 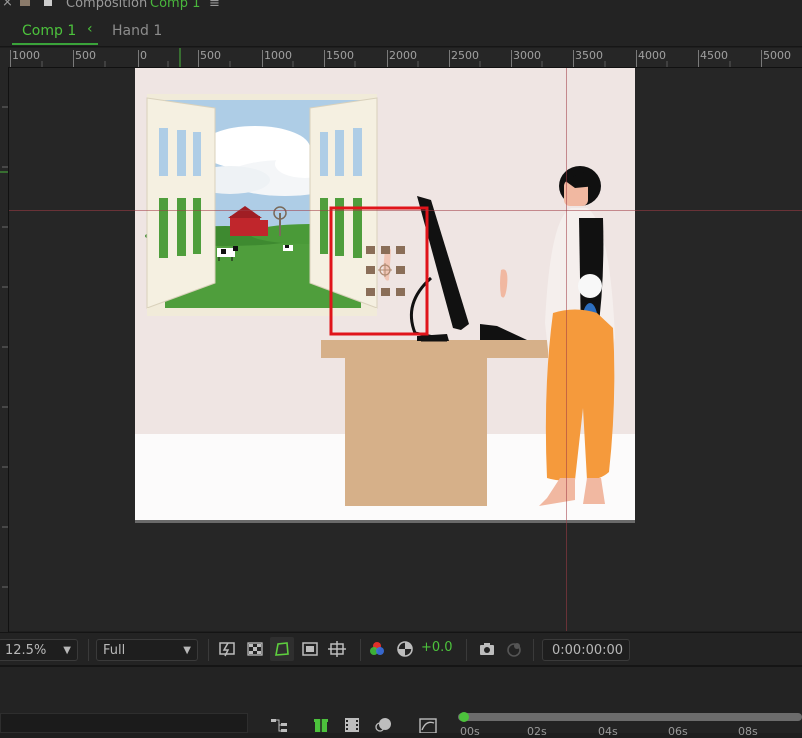 What do you see at coordinates (577, 336) in the screenshot?
I see `person-illustration` at bounding box center [577, 336].